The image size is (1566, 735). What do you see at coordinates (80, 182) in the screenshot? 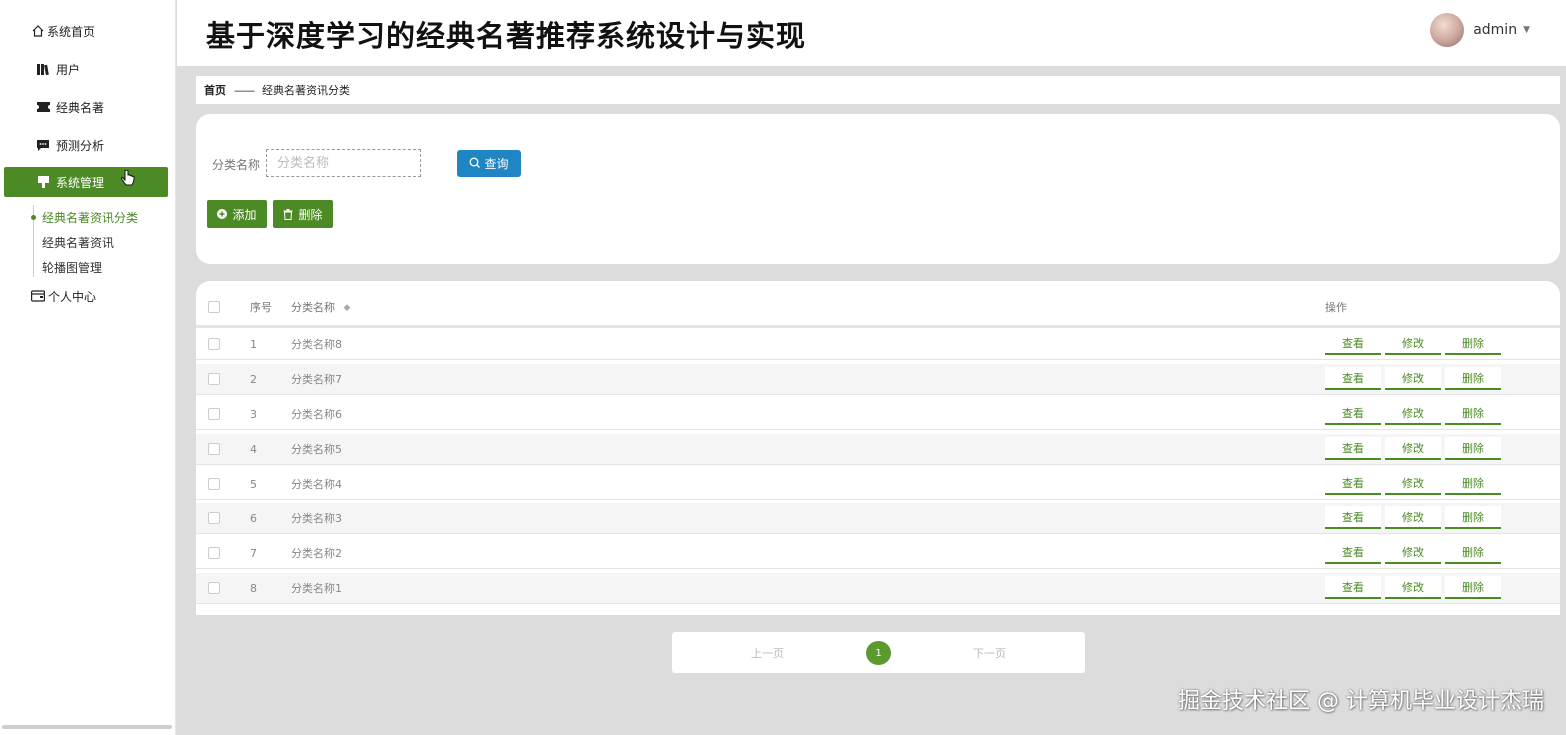
I see `sidebar-item-label: 系统管理` at bounding box center [80, 182].